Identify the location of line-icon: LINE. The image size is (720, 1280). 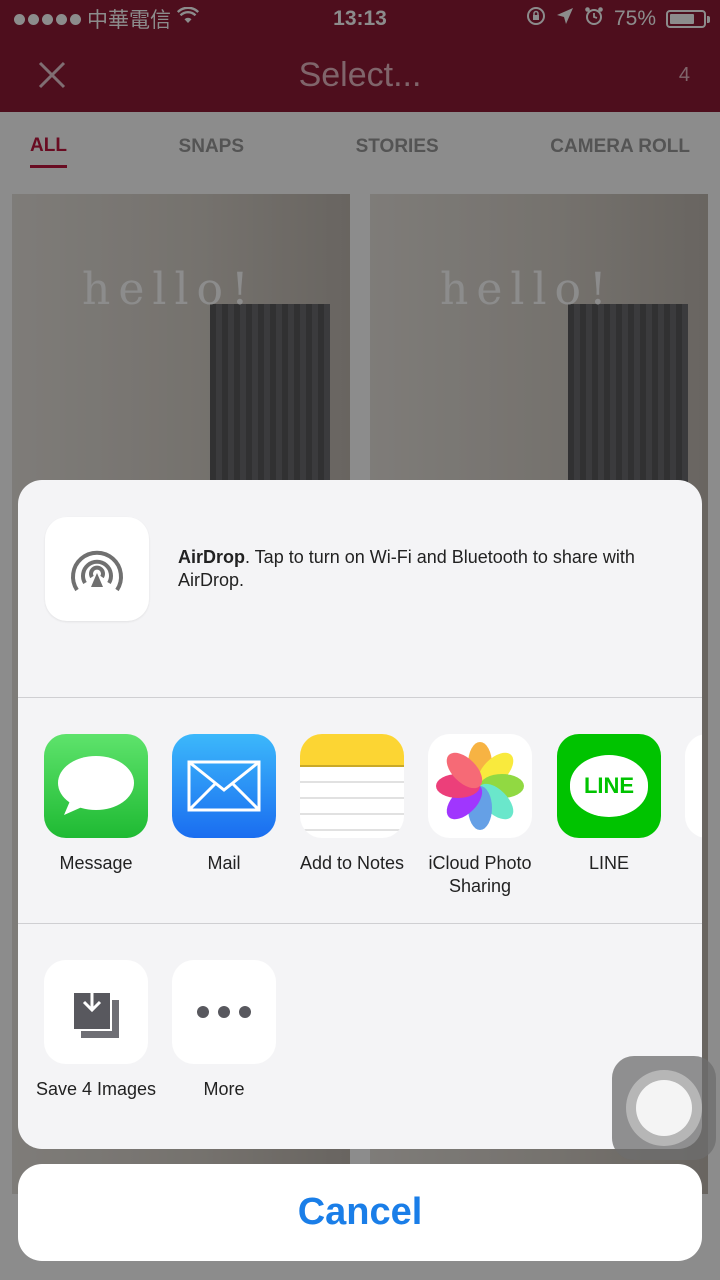
(609, 786).